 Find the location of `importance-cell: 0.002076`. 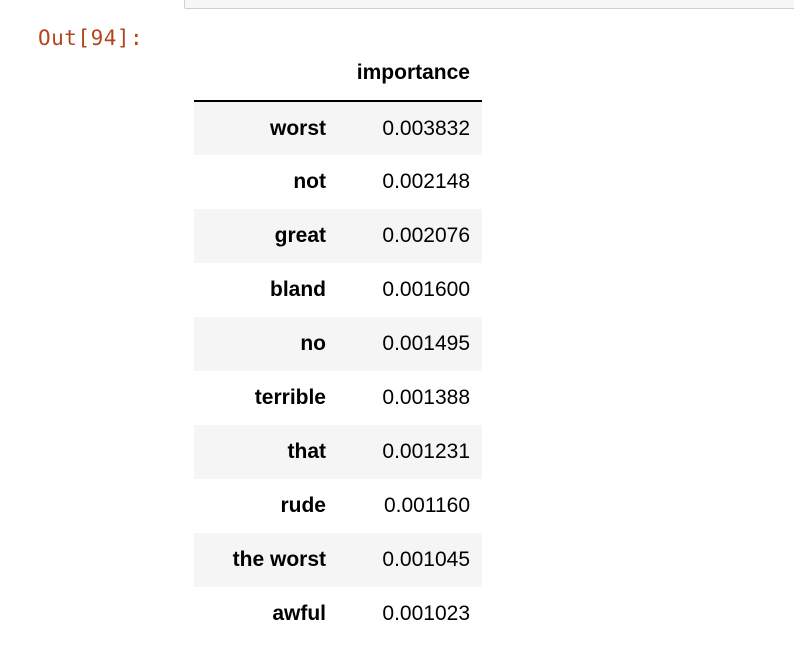

importance-cell: 0.002076 is located at coordinates (426, 235).